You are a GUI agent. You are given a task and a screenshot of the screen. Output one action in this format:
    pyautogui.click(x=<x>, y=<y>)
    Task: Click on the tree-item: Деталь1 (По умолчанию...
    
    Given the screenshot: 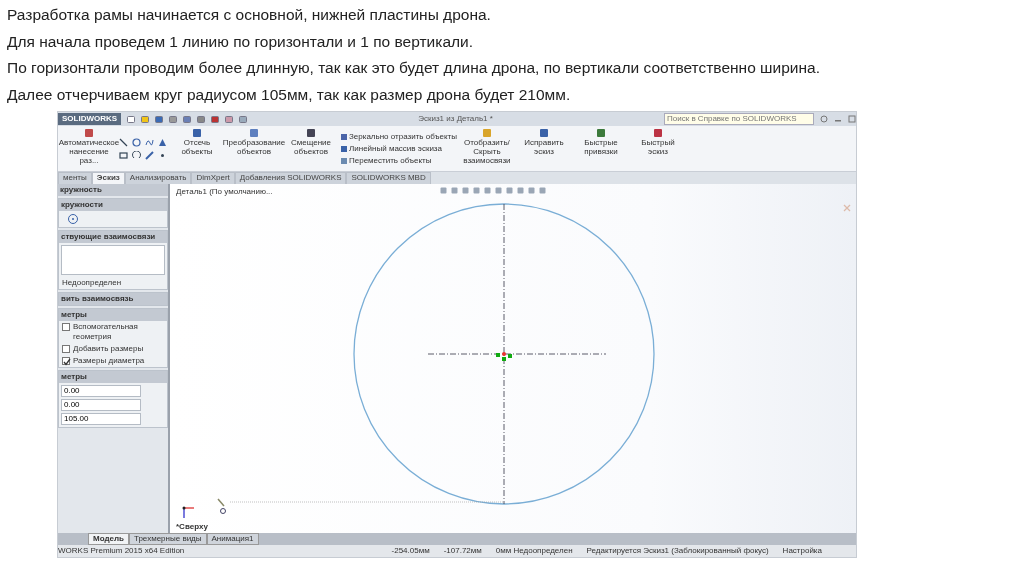 What is the action you would take?
    pyautogui.click(x=224, y=192)
    